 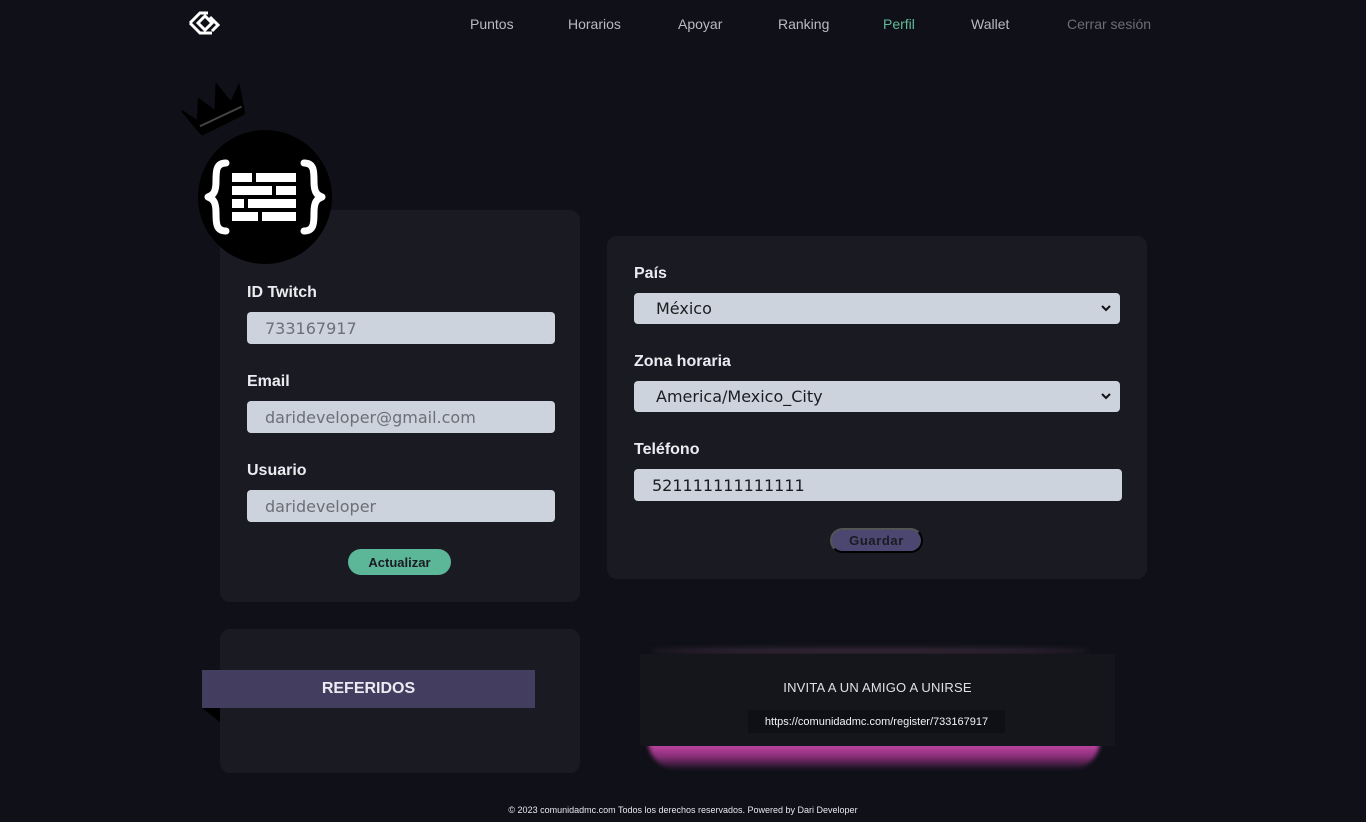 What do you see at coordinates (990, 24) in the screenshot?
I see `nav-item-wallet: Wallet` at bounding box center [990, 24].